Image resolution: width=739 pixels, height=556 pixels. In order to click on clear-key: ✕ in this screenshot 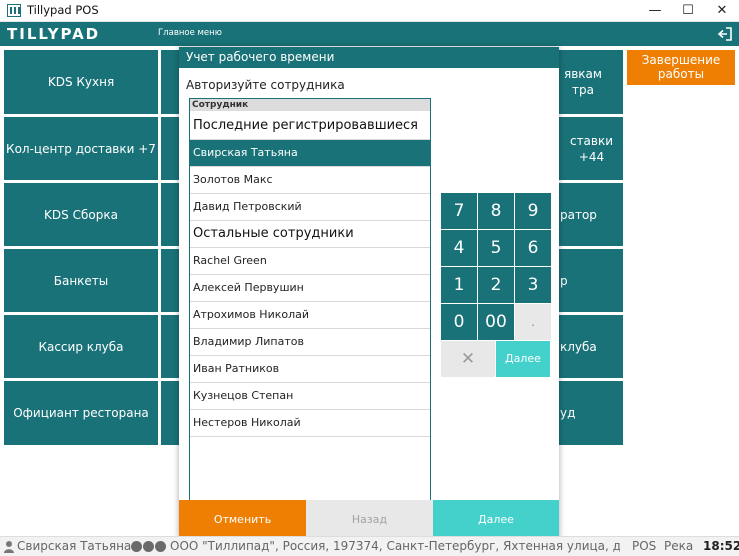, I will do `click(468, 359)`.